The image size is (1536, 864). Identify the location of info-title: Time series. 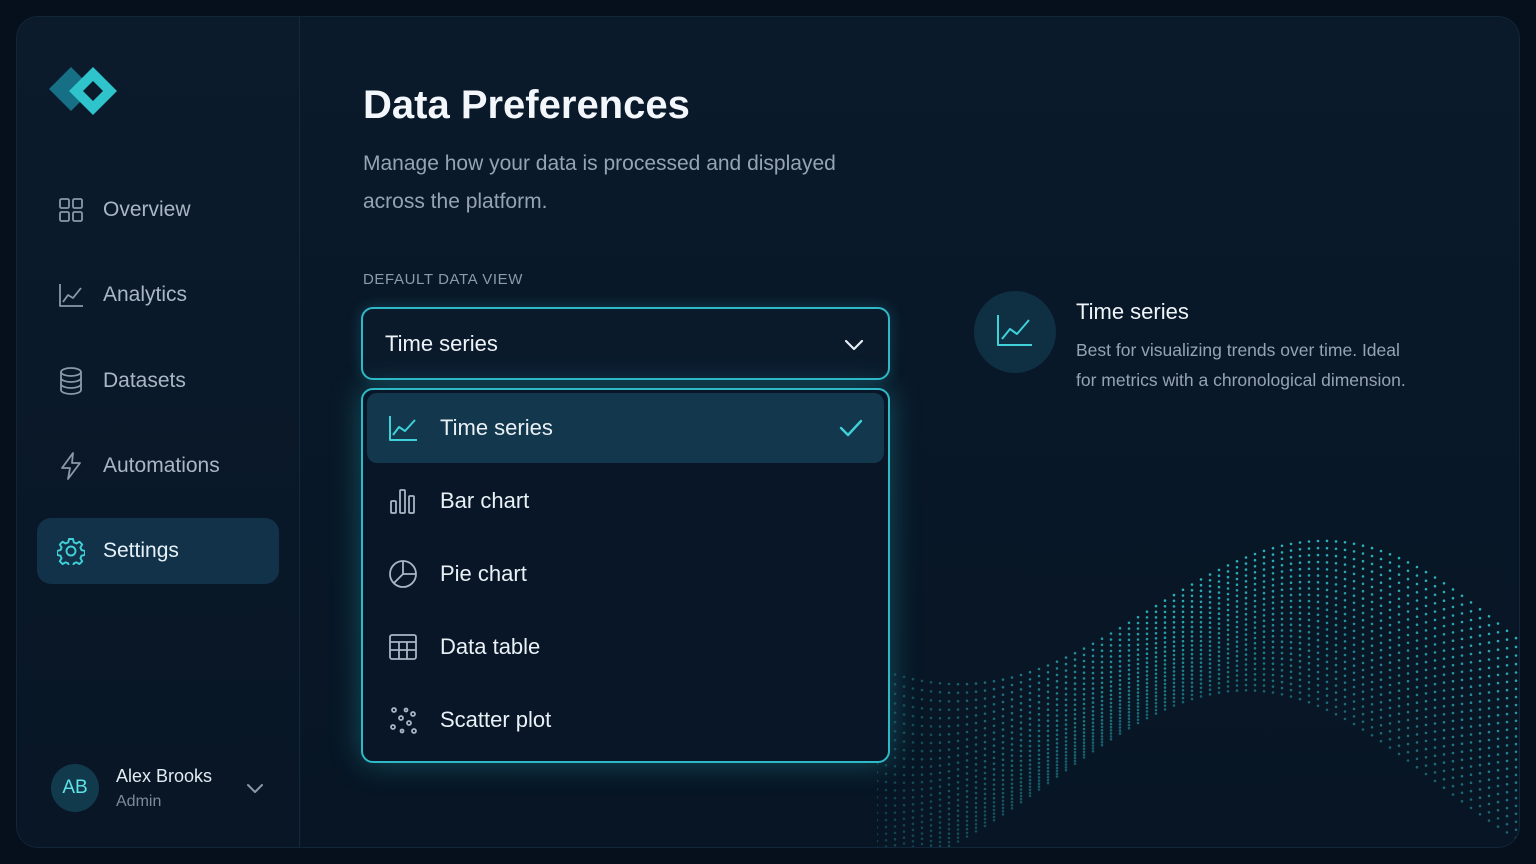
(1132, 311).